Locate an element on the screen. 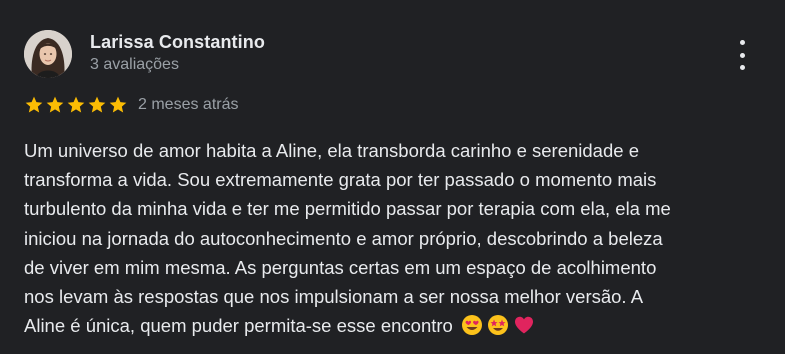 The height and width of the screenshot is (354, 785). more-vert-icon is located at coordinates (742, 55).